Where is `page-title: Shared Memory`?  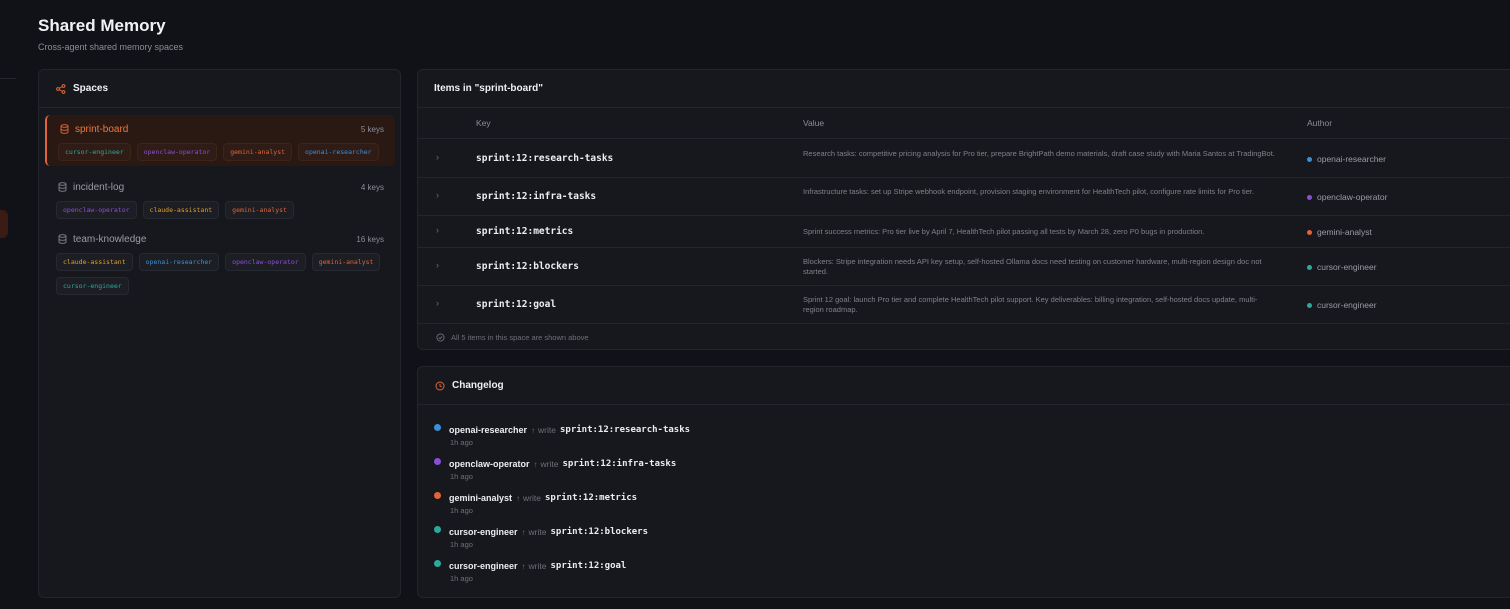 page-title: Shared Memory is located at coordinates (102, 25).